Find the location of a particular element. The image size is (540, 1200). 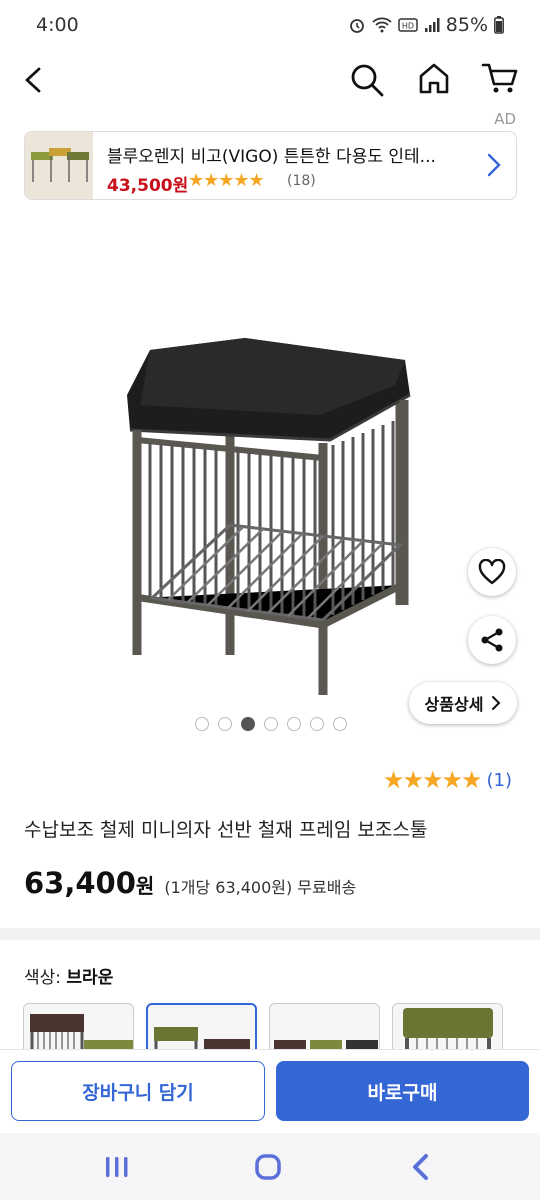

battery-icon is located at coordinates (499, 25).